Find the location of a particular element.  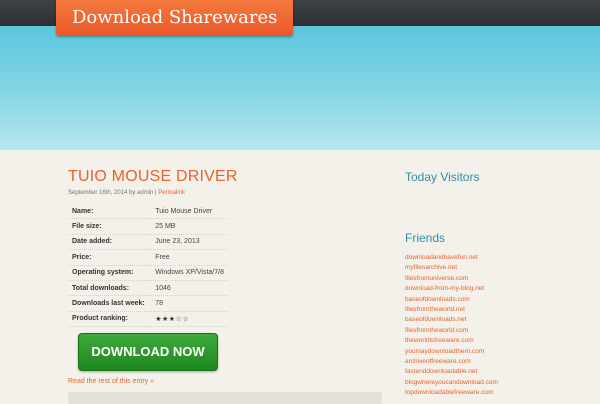

post-title: TUIO MOUSE DRIVER is located at coordinates (225, 177).